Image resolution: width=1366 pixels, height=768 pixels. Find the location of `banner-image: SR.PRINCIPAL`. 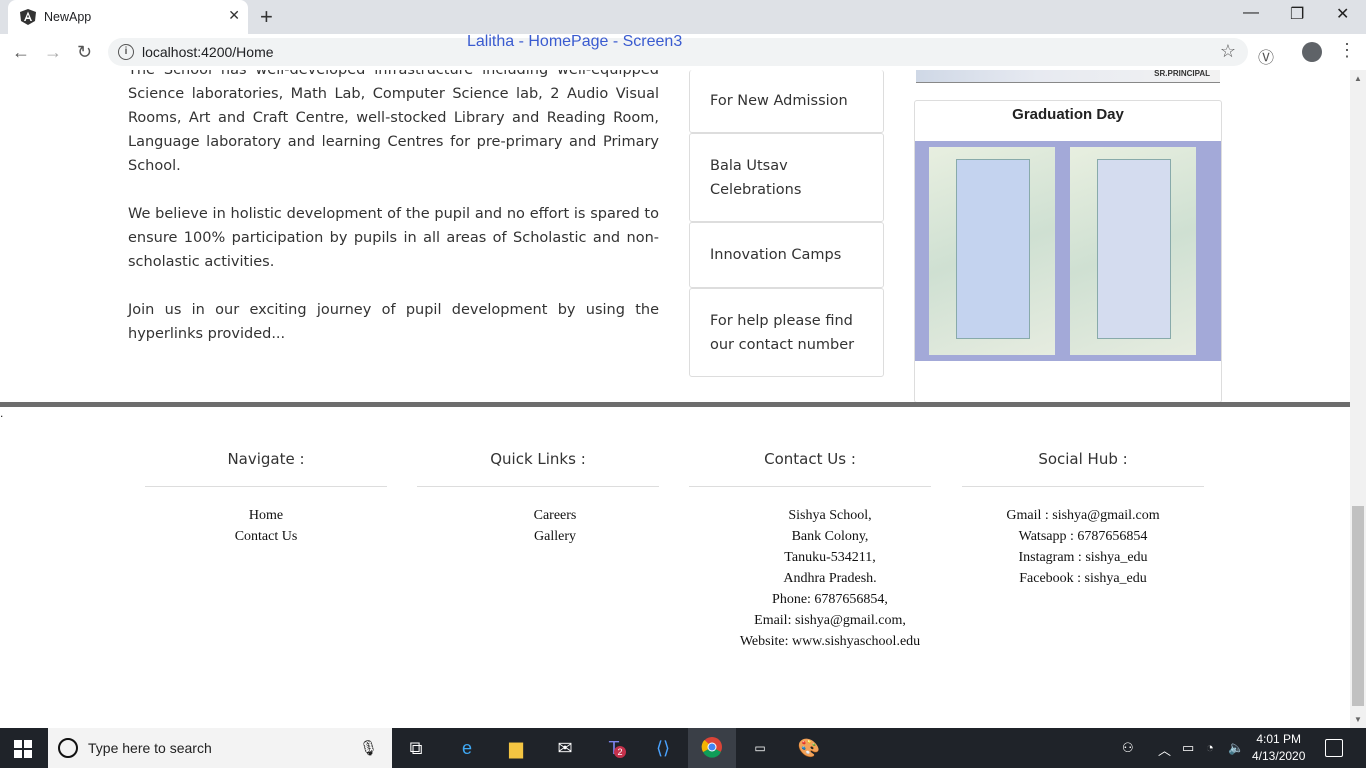

banner-image: SR.PRINCIPAL is located at coordinates (1068, 76).